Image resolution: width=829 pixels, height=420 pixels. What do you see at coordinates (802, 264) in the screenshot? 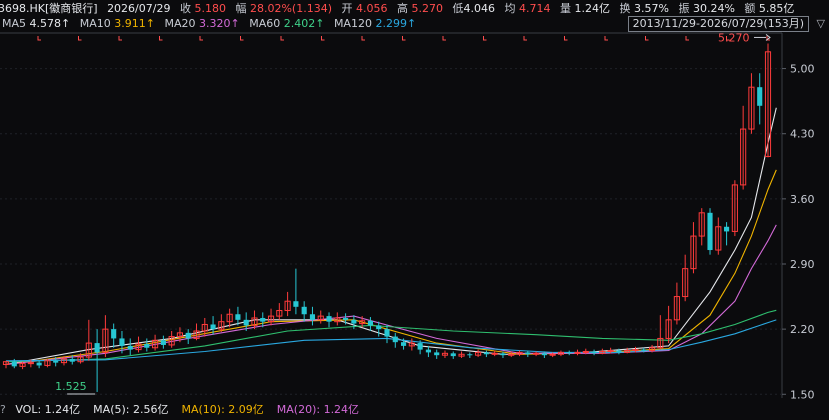
I see `y-tick-label: 2.90` at bounding box center [802, 264].